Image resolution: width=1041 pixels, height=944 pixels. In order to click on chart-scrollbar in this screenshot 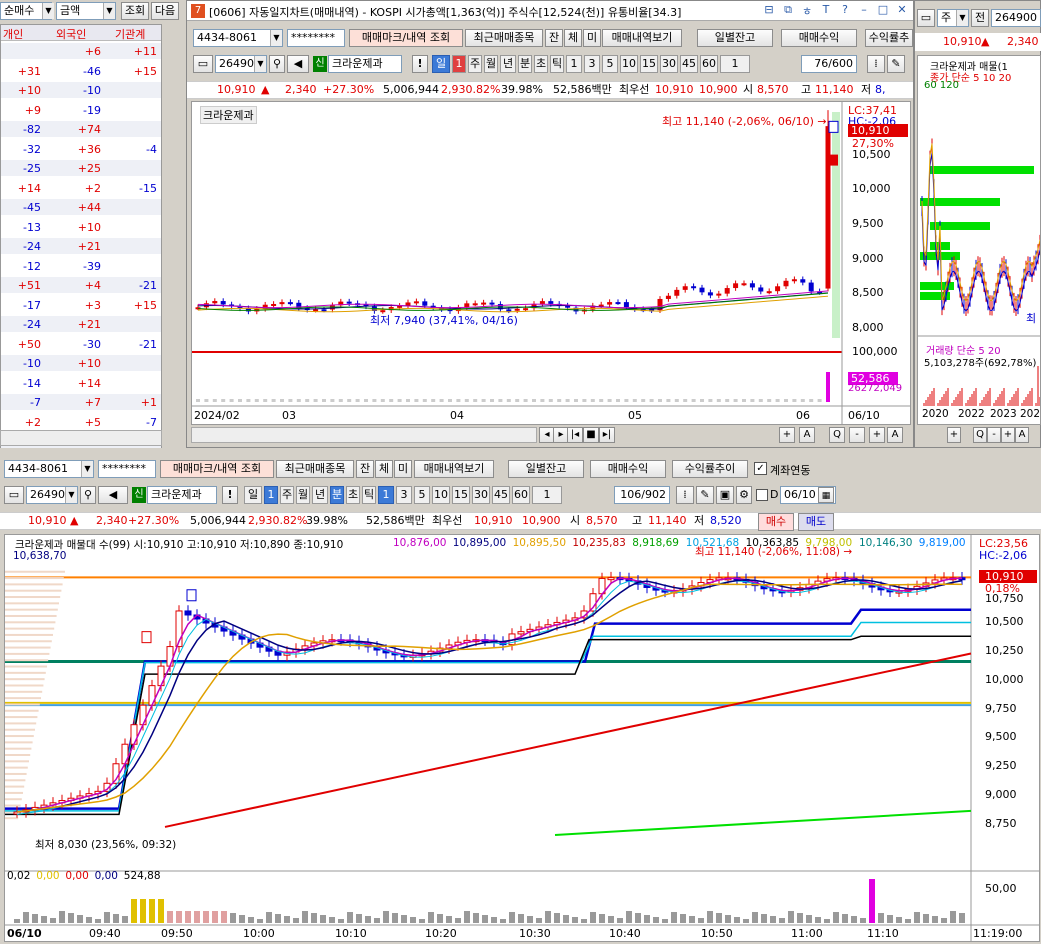, I will do `click(364, 435)`.